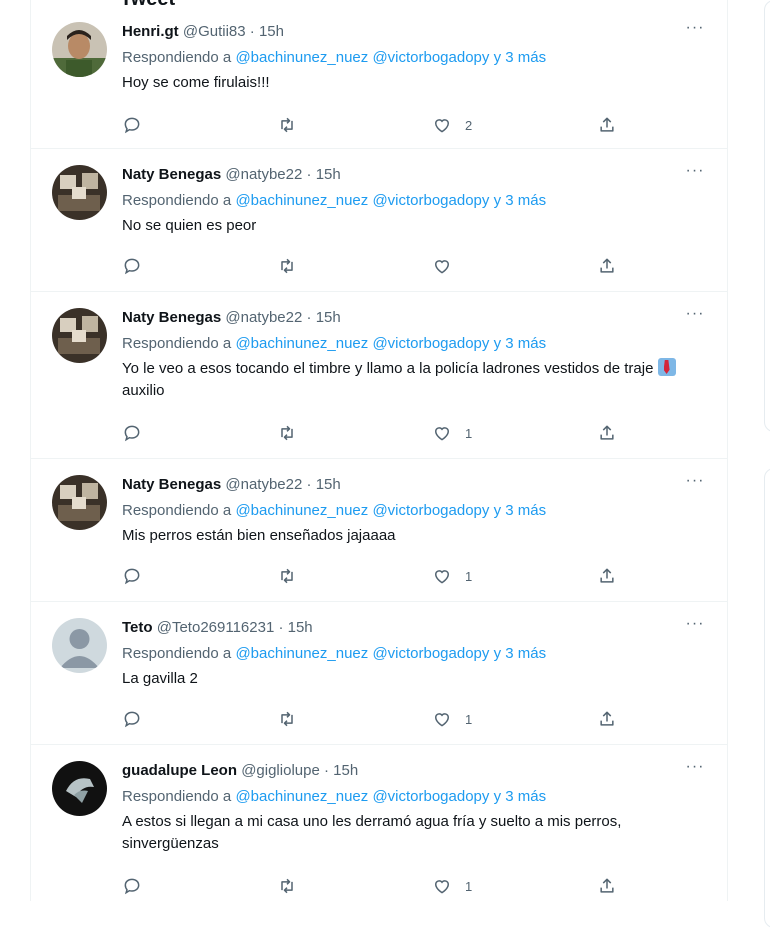 The width and height of the screenshot is (770, 928). Describe the element at coordinates (369, 266) in the screenshot. I see `tweet-actions` at that location.